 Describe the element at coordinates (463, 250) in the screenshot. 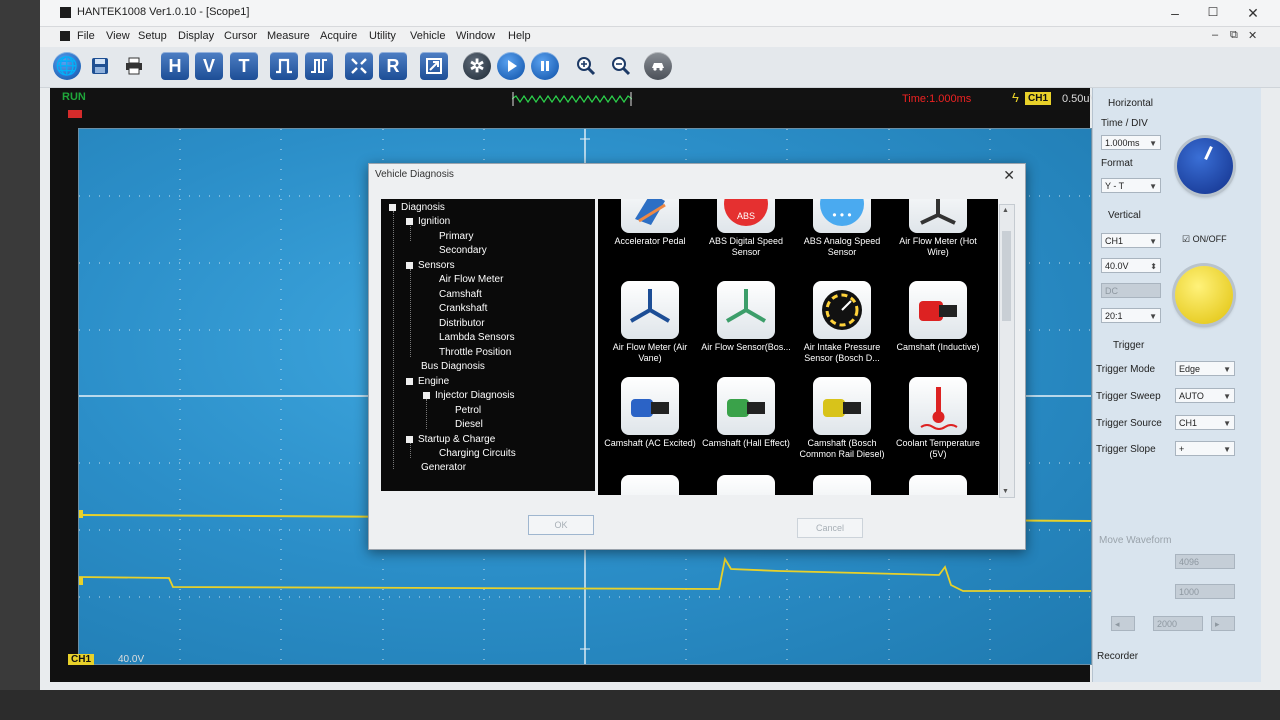

I see `tree-item-secondary: Secondary` at that location.